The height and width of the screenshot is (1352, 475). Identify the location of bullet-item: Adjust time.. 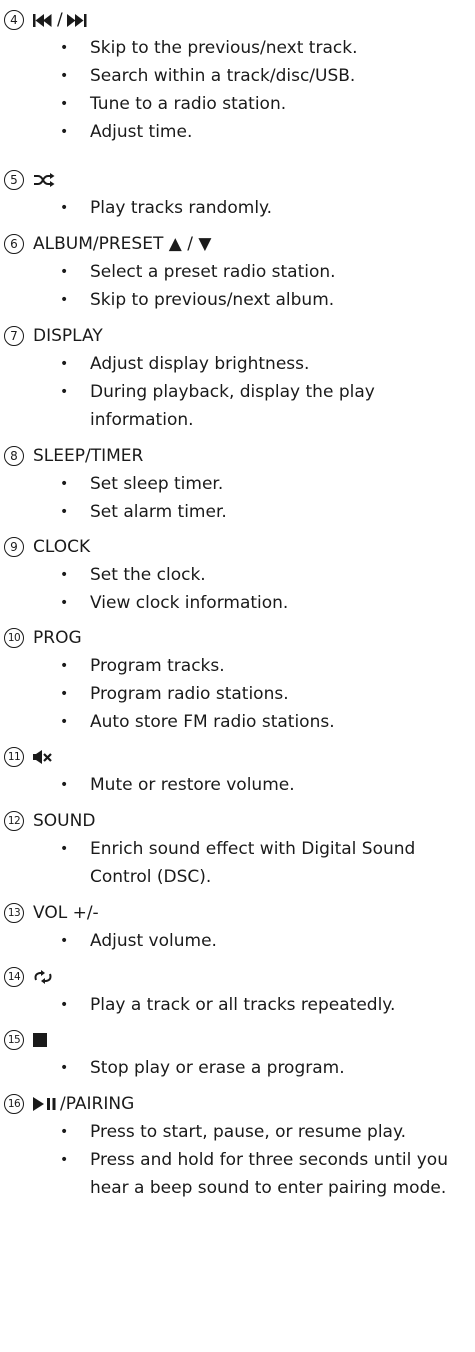
(265, 132).